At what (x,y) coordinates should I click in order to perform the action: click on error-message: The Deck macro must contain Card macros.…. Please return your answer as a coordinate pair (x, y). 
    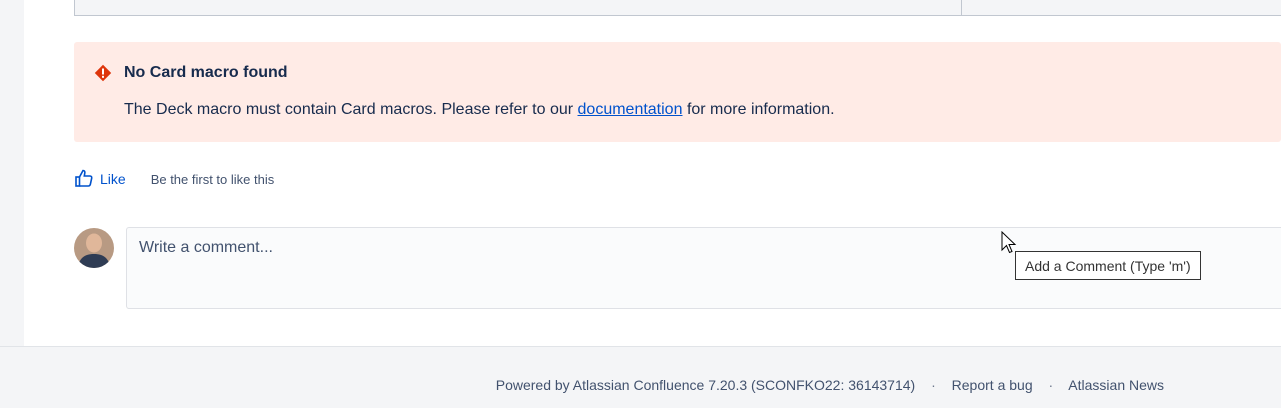
    Looking at the image, I should click on (479, 110).